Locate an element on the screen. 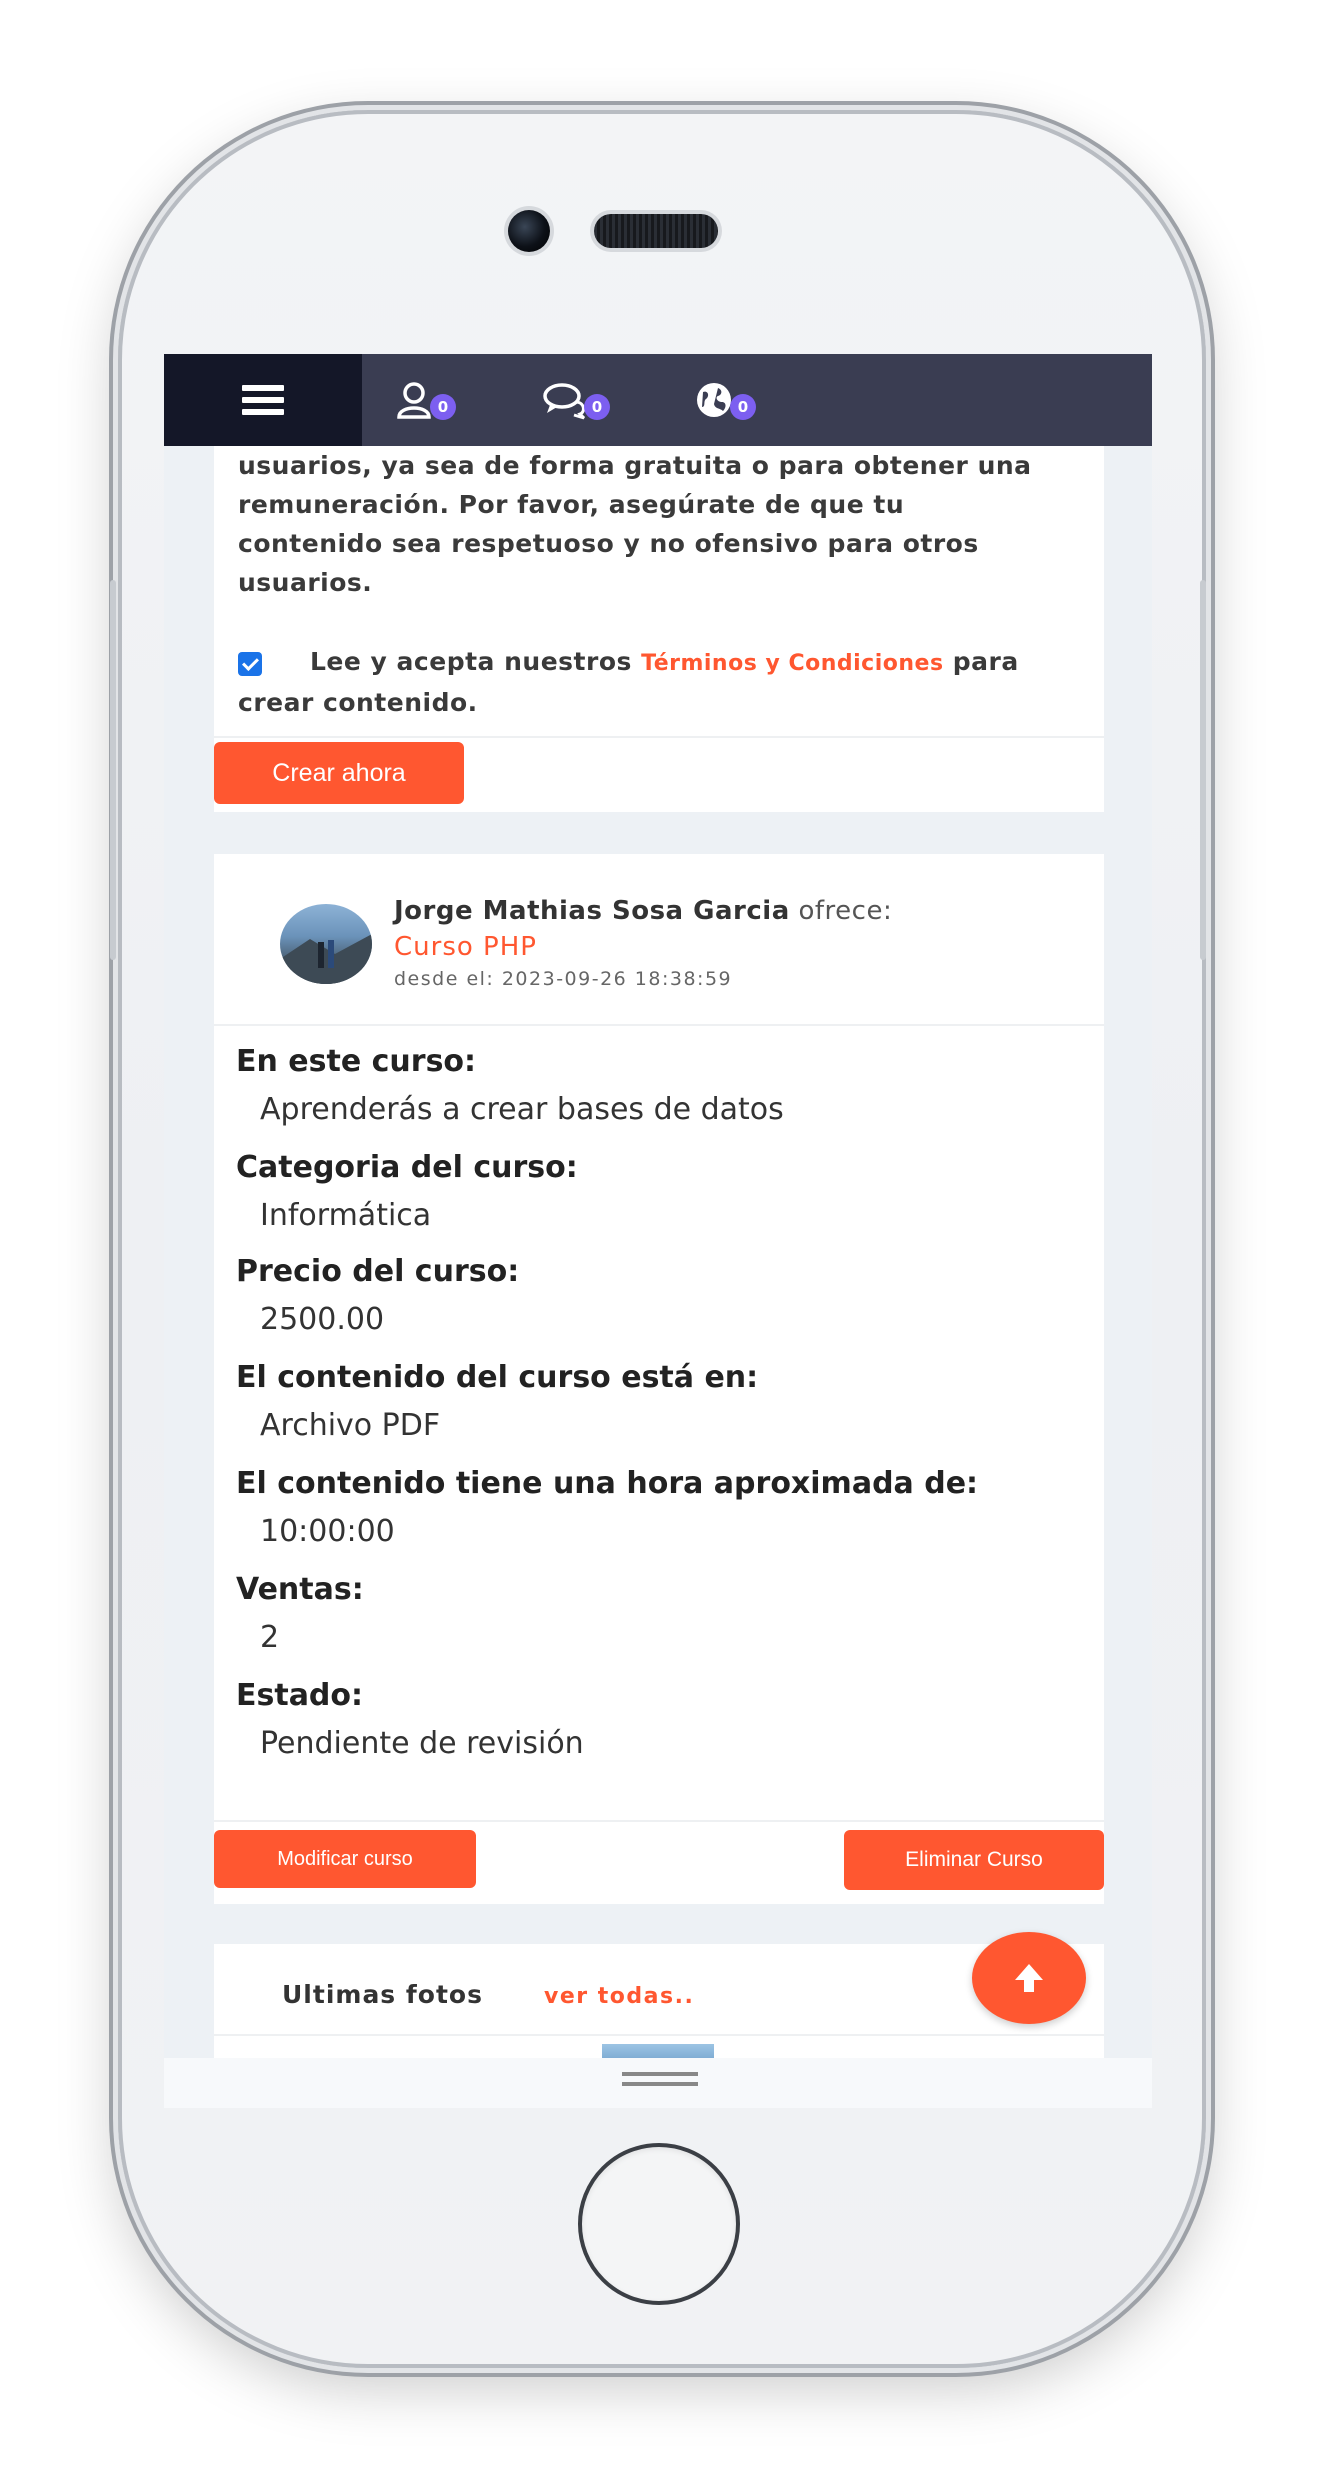 The width and height of the screenshot is (1319, 2475). detail-value-duration: 10:00:00 is located at coordinates (327, 1531).